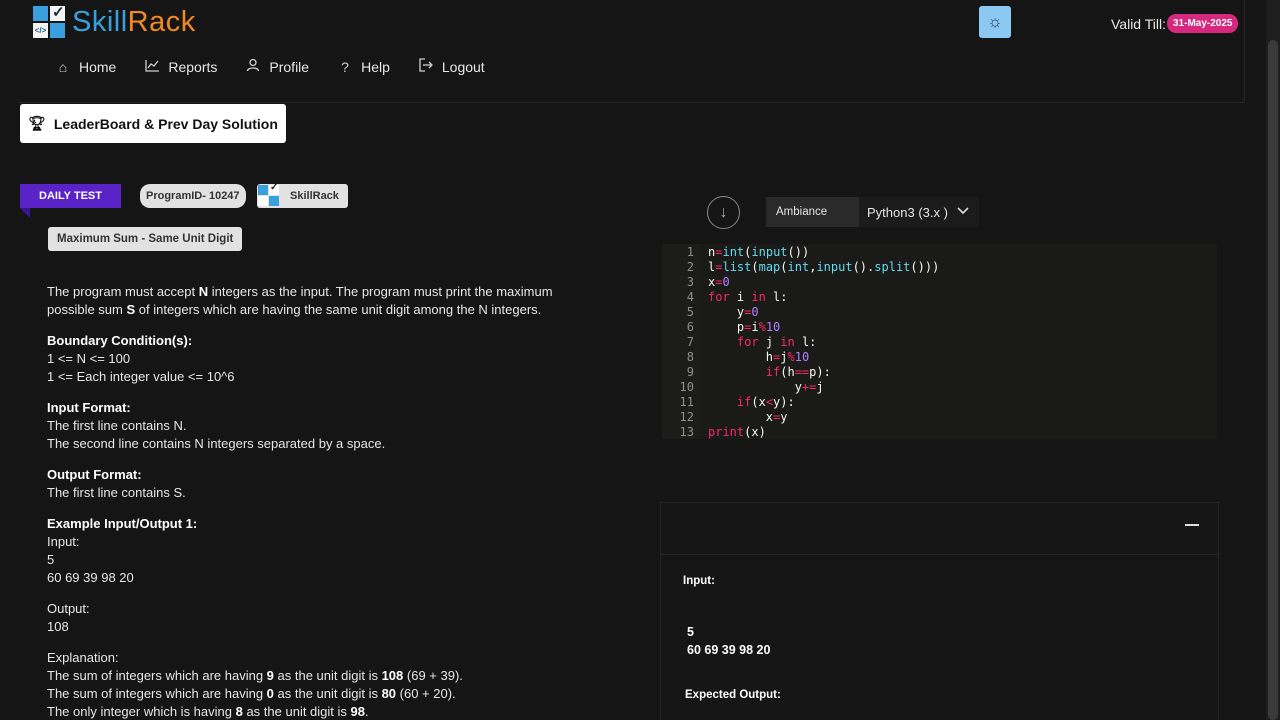  Describe the element at coordinates (939, 611) in the screenshot. I see `test-output-panel` at that location.